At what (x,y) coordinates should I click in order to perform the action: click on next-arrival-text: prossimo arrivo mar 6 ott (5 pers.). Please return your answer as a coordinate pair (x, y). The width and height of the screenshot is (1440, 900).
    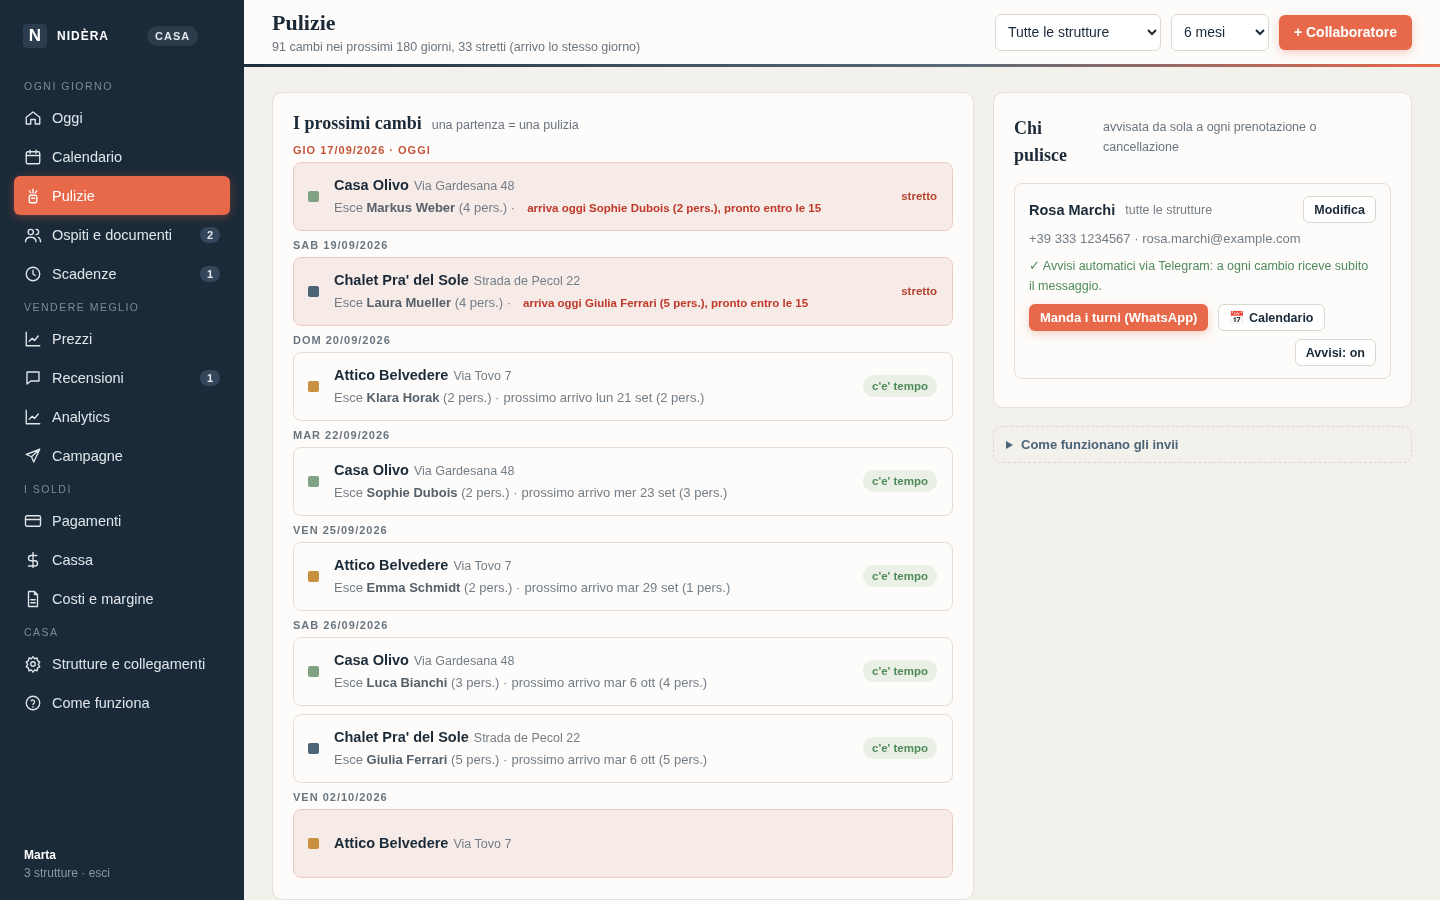
    Looking at the image, I should click on (609, 759).